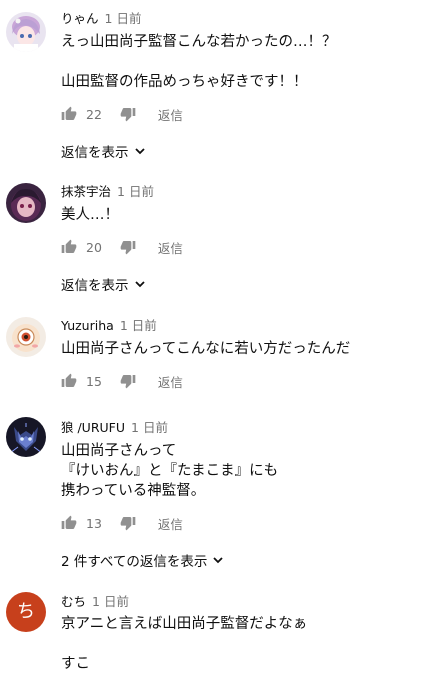  I want to click on wolf-avatar-icon, so click(26, 437).